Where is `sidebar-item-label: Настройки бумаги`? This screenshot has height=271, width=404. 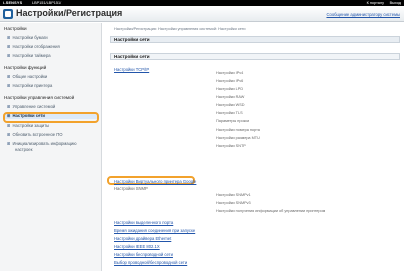 sidebar-item-label: Настройки бумаги is located at coordinates (30, 37).